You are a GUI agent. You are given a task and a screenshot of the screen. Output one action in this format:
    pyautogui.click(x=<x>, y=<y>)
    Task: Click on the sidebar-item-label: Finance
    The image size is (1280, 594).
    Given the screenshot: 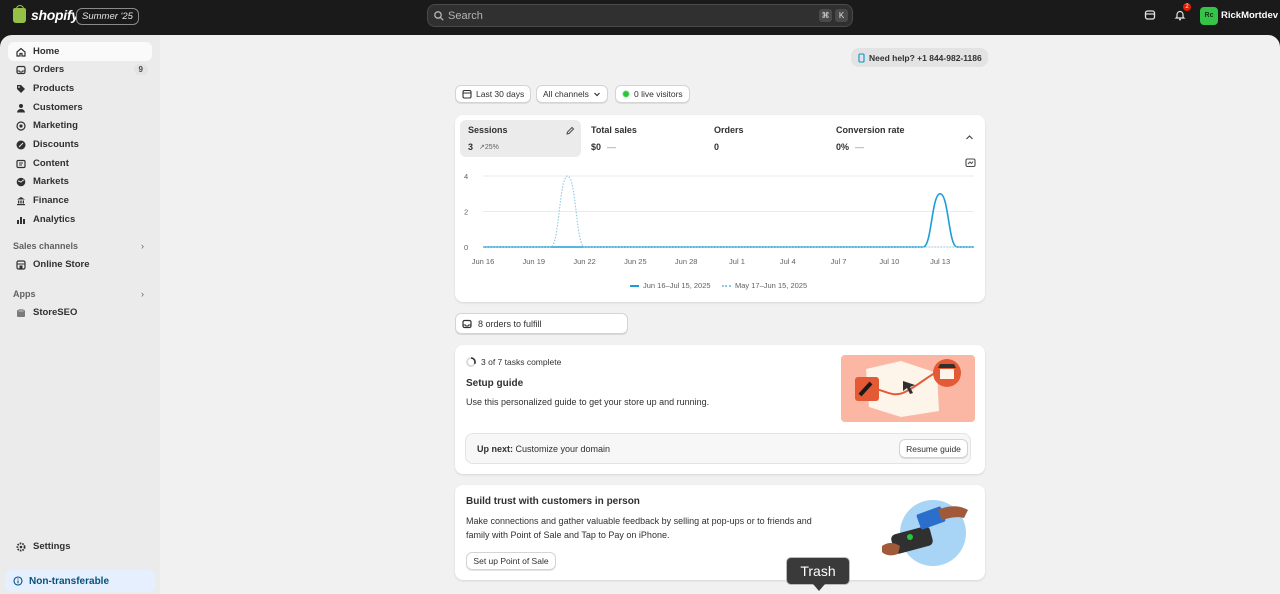 What is the action you would take?
    pyautogui.click(x=51, y=200)
    